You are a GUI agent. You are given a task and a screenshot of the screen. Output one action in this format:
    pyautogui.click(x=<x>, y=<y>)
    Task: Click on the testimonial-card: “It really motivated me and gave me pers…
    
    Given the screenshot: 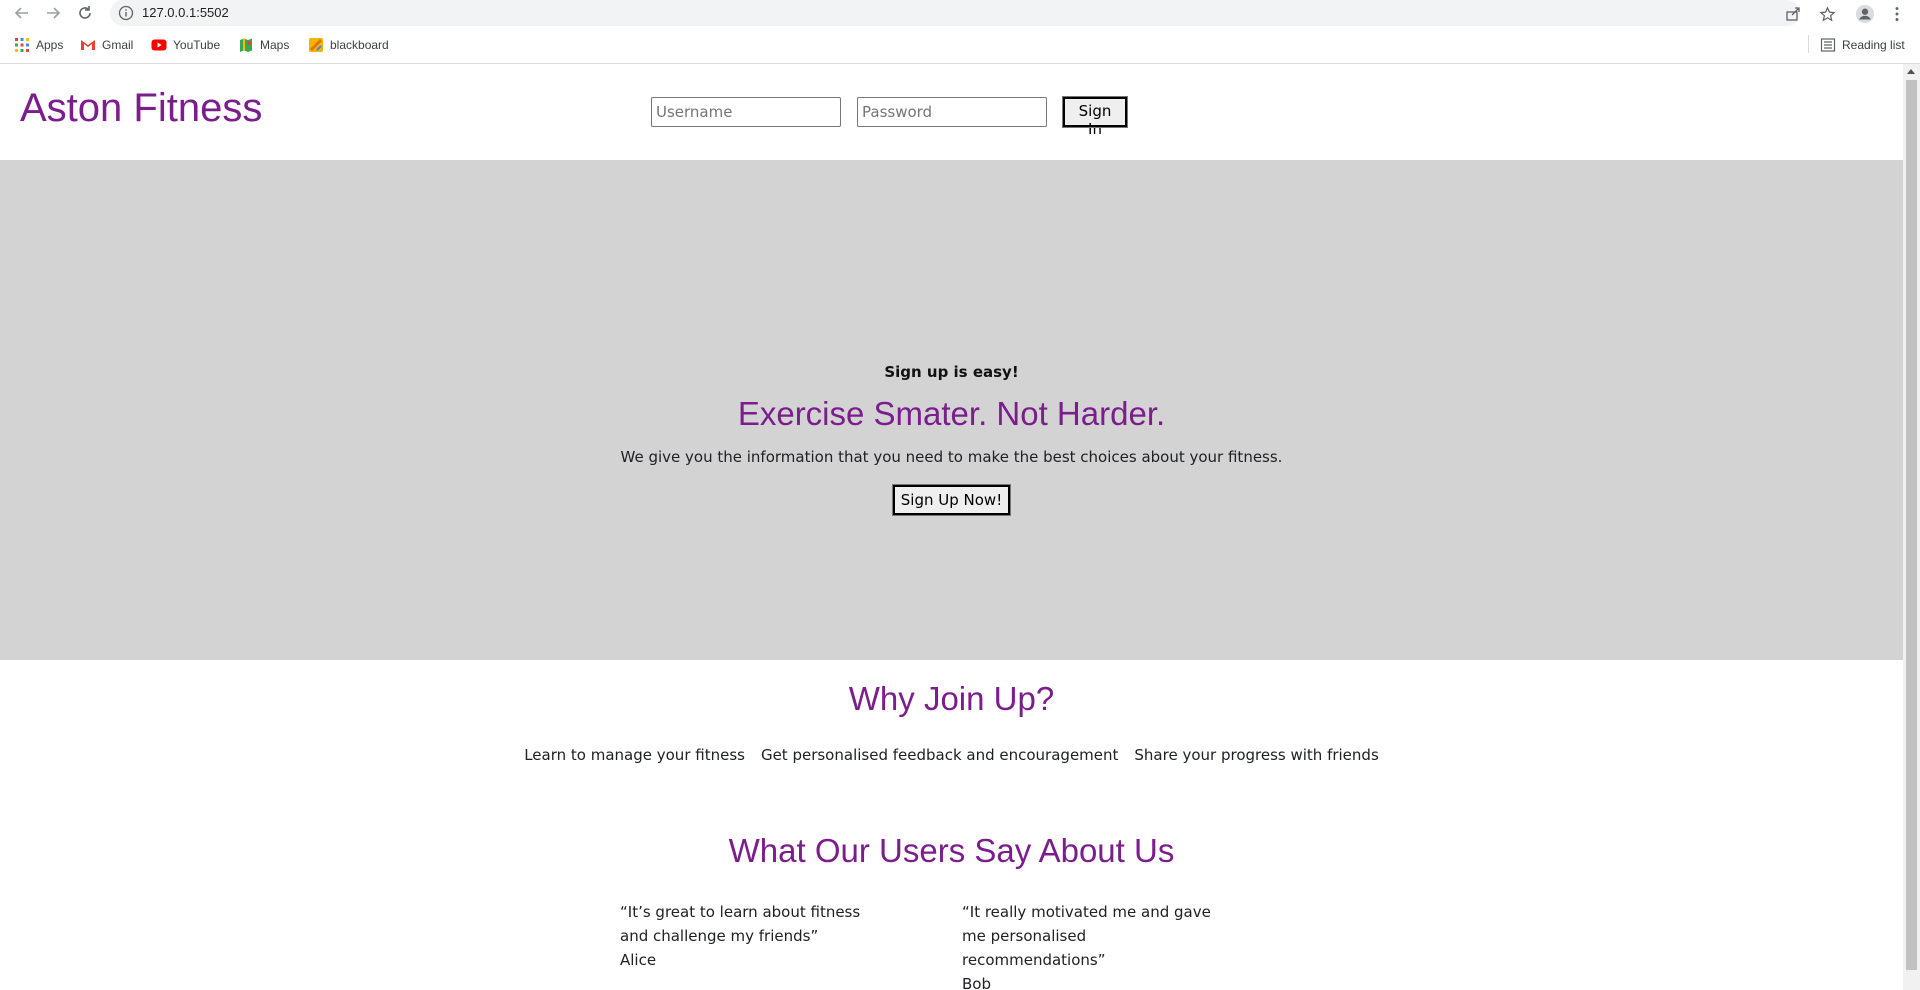 What is the action you would take?
    pyautogui.click(x=1097, y=945)
    